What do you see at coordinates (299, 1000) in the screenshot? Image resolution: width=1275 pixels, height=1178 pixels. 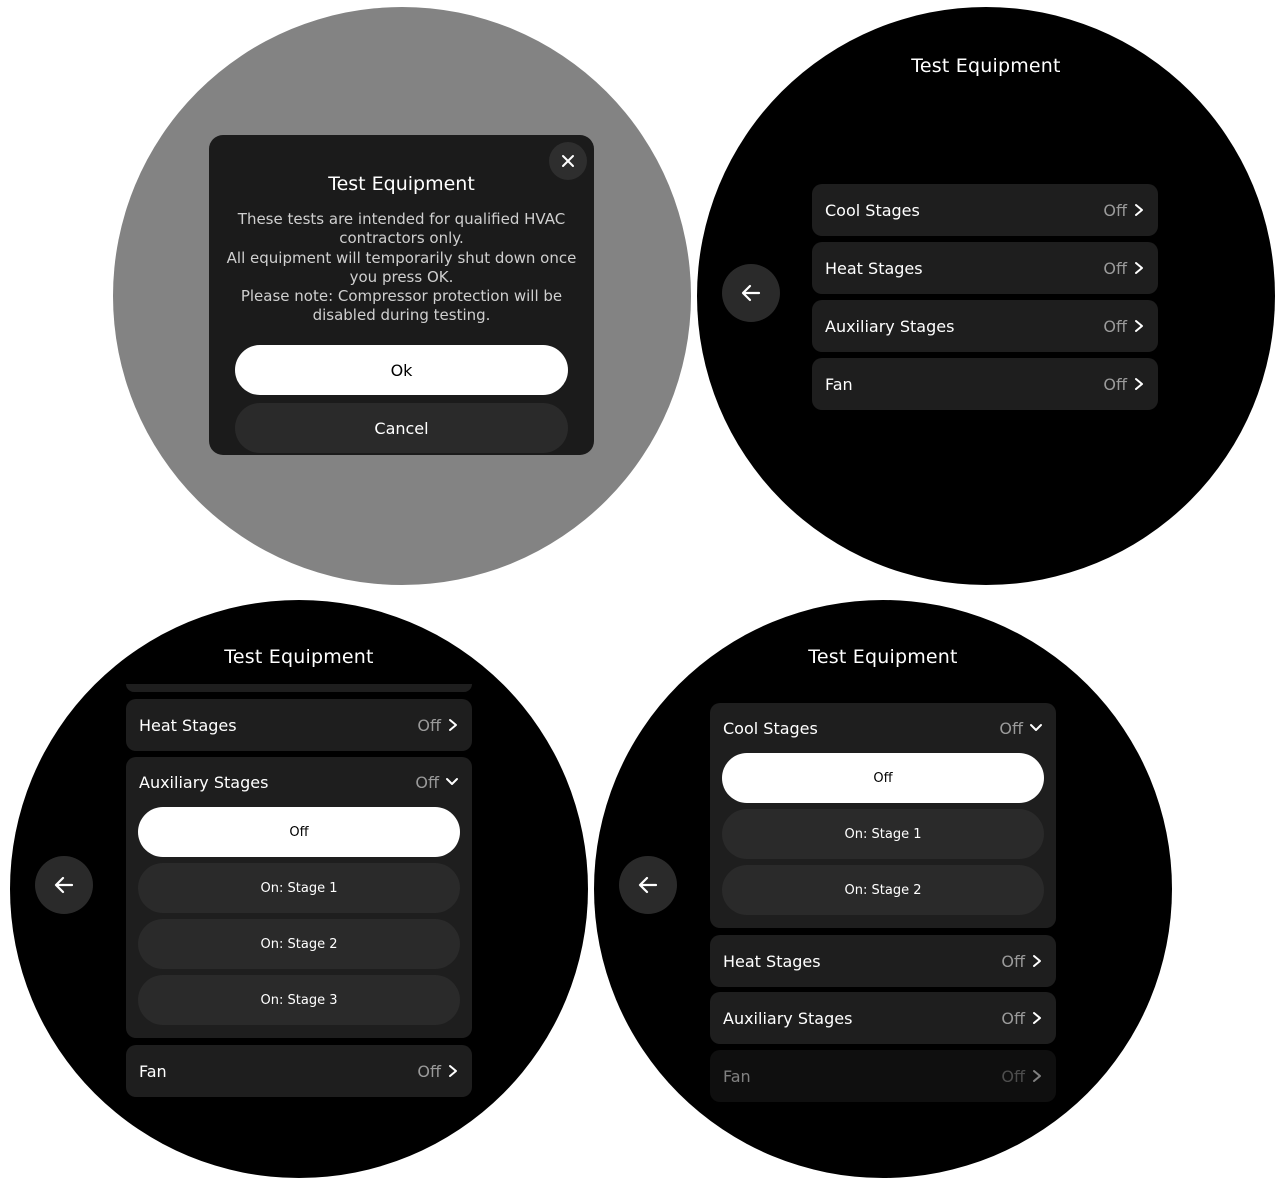 I see `option-on-stage-3: On: Stage 3` at bounding box center [299, 1000].